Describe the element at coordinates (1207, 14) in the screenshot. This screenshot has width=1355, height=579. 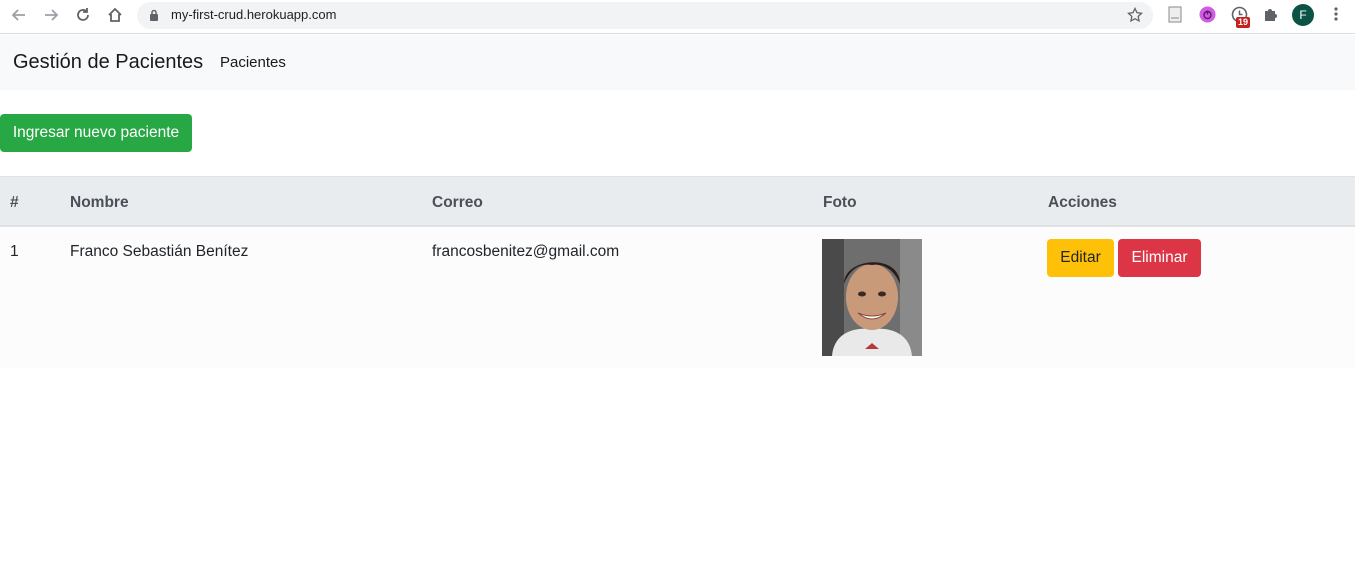
I see `power-extension-icon` at that location.